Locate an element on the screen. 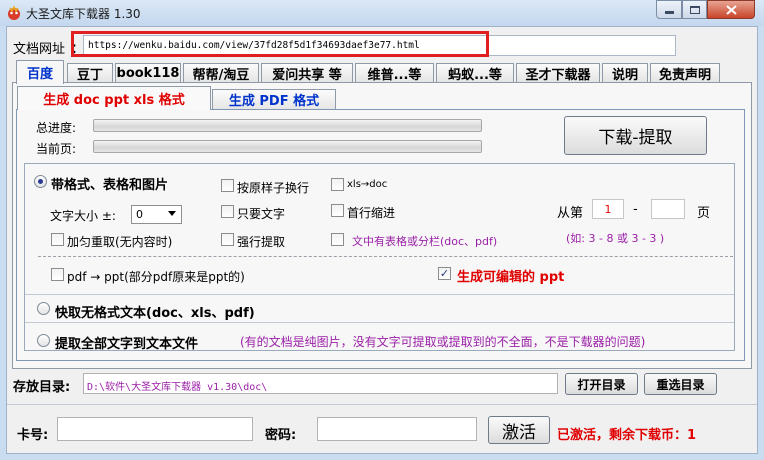 This screenshot has height=460, width=764. reselect-folder-button: 重选目录 is located at coordinates (680, 384).